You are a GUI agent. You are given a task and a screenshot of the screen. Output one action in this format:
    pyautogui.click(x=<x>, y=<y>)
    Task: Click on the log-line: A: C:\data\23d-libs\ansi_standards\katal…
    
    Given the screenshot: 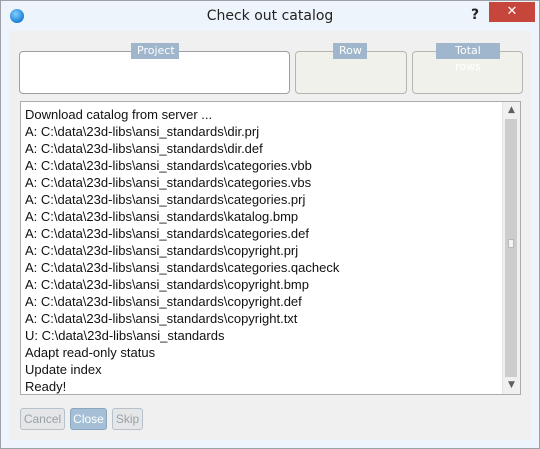 What is the action you would take?
    pyautogui.click(x=162, y=216)
    